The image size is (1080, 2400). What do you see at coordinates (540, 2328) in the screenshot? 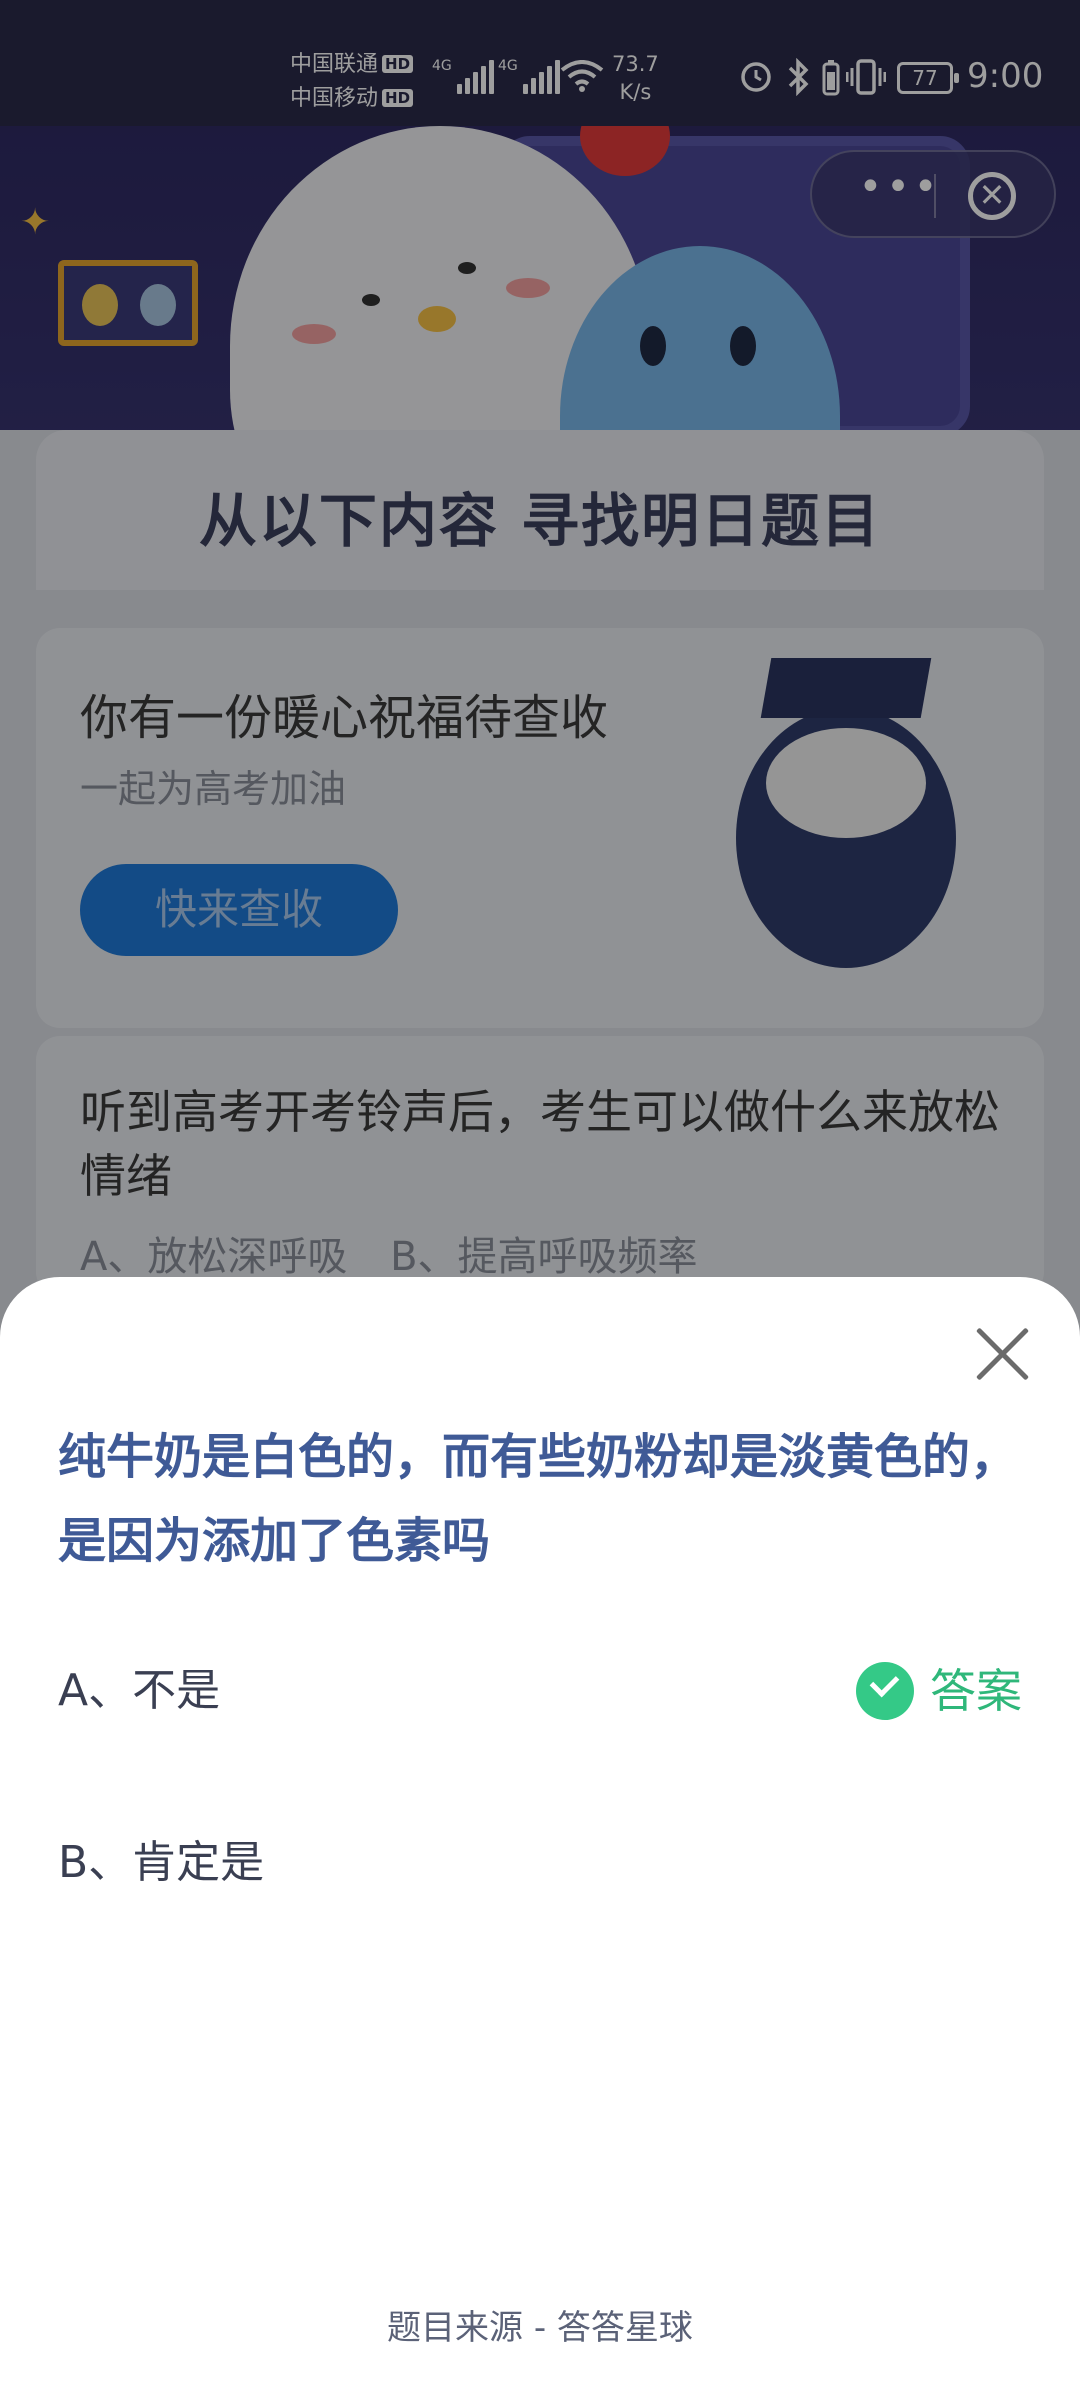
I see `question-source: 题目来源 - 答答星球` at bounding box center [540, 2328].